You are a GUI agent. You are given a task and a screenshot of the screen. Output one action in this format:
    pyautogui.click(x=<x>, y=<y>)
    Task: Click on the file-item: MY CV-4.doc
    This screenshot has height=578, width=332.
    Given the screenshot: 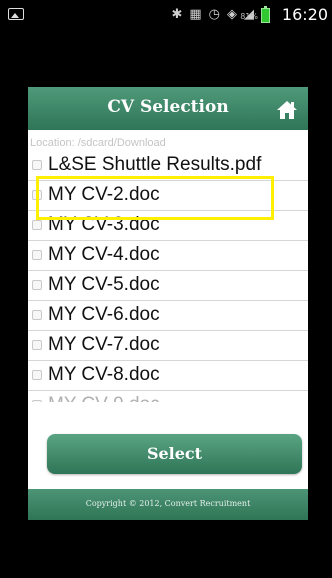 What is the action you would take?
    pyautogui.click(x=168, y=256)
    